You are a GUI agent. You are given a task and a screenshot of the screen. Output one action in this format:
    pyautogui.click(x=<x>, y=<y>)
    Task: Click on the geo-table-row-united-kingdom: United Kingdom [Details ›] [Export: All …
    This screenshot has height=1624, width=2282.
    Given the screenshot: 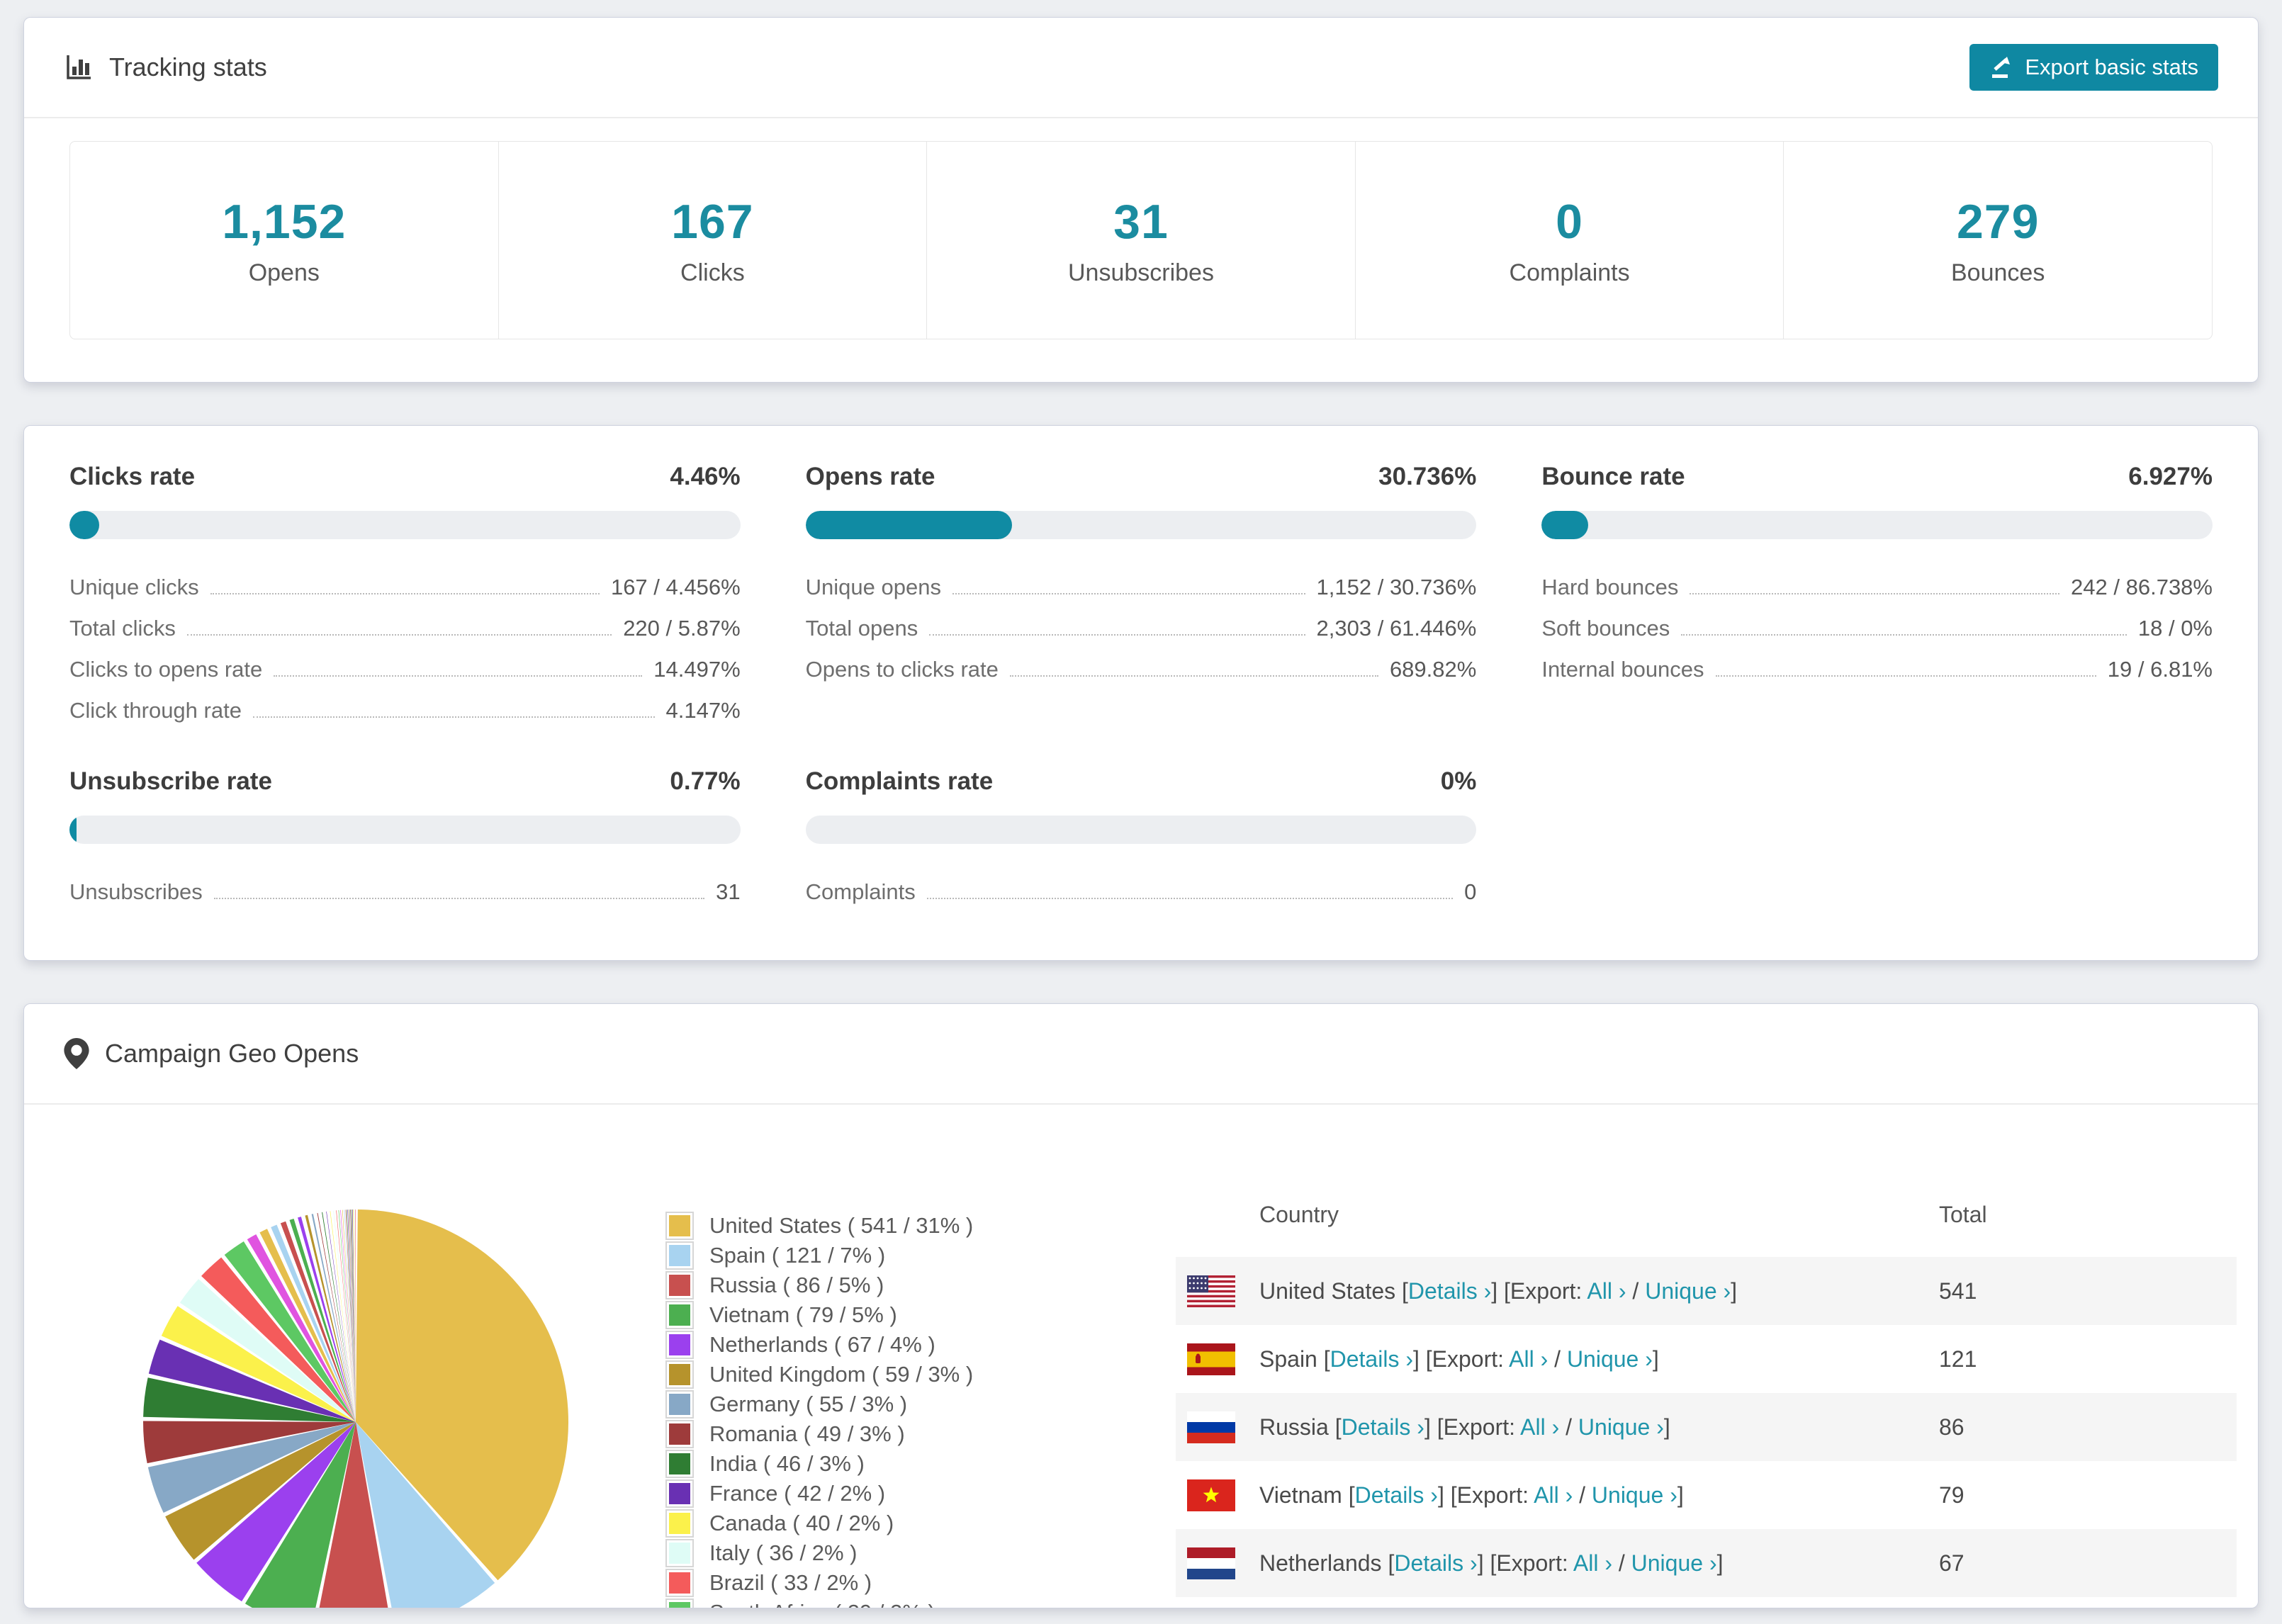 What is the action you would take?
    pyautogui.click(x=1706, y=1602)
    